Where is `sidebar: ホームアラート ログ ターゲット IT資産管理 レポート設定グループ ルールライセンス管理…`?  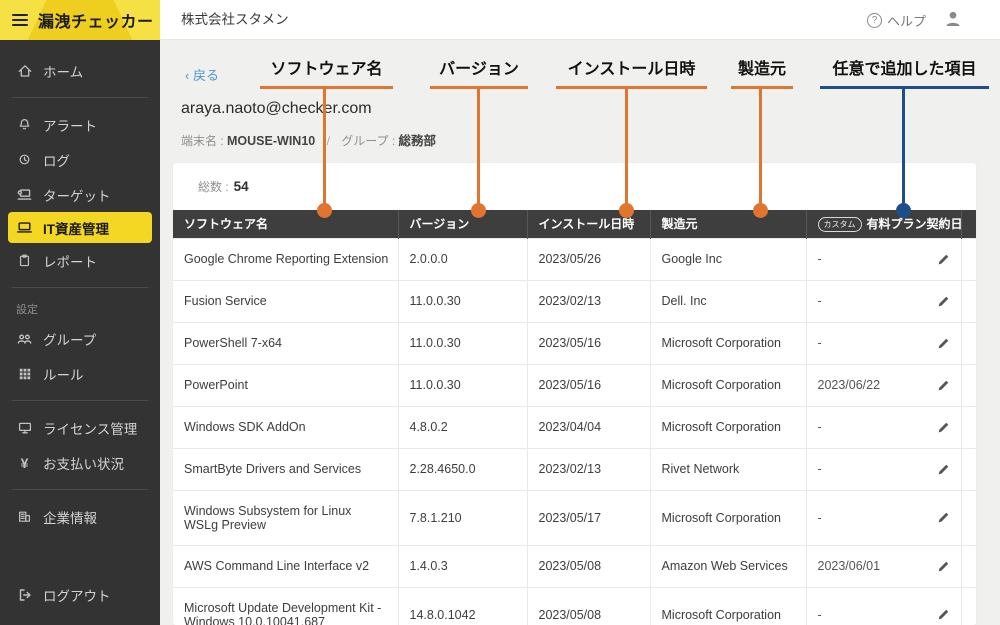
sidebar: ホームアラート ログ ターゲット IT資産管理 レポート設定グループ ルールライセンス管理… is located at coordinates (80, 332).